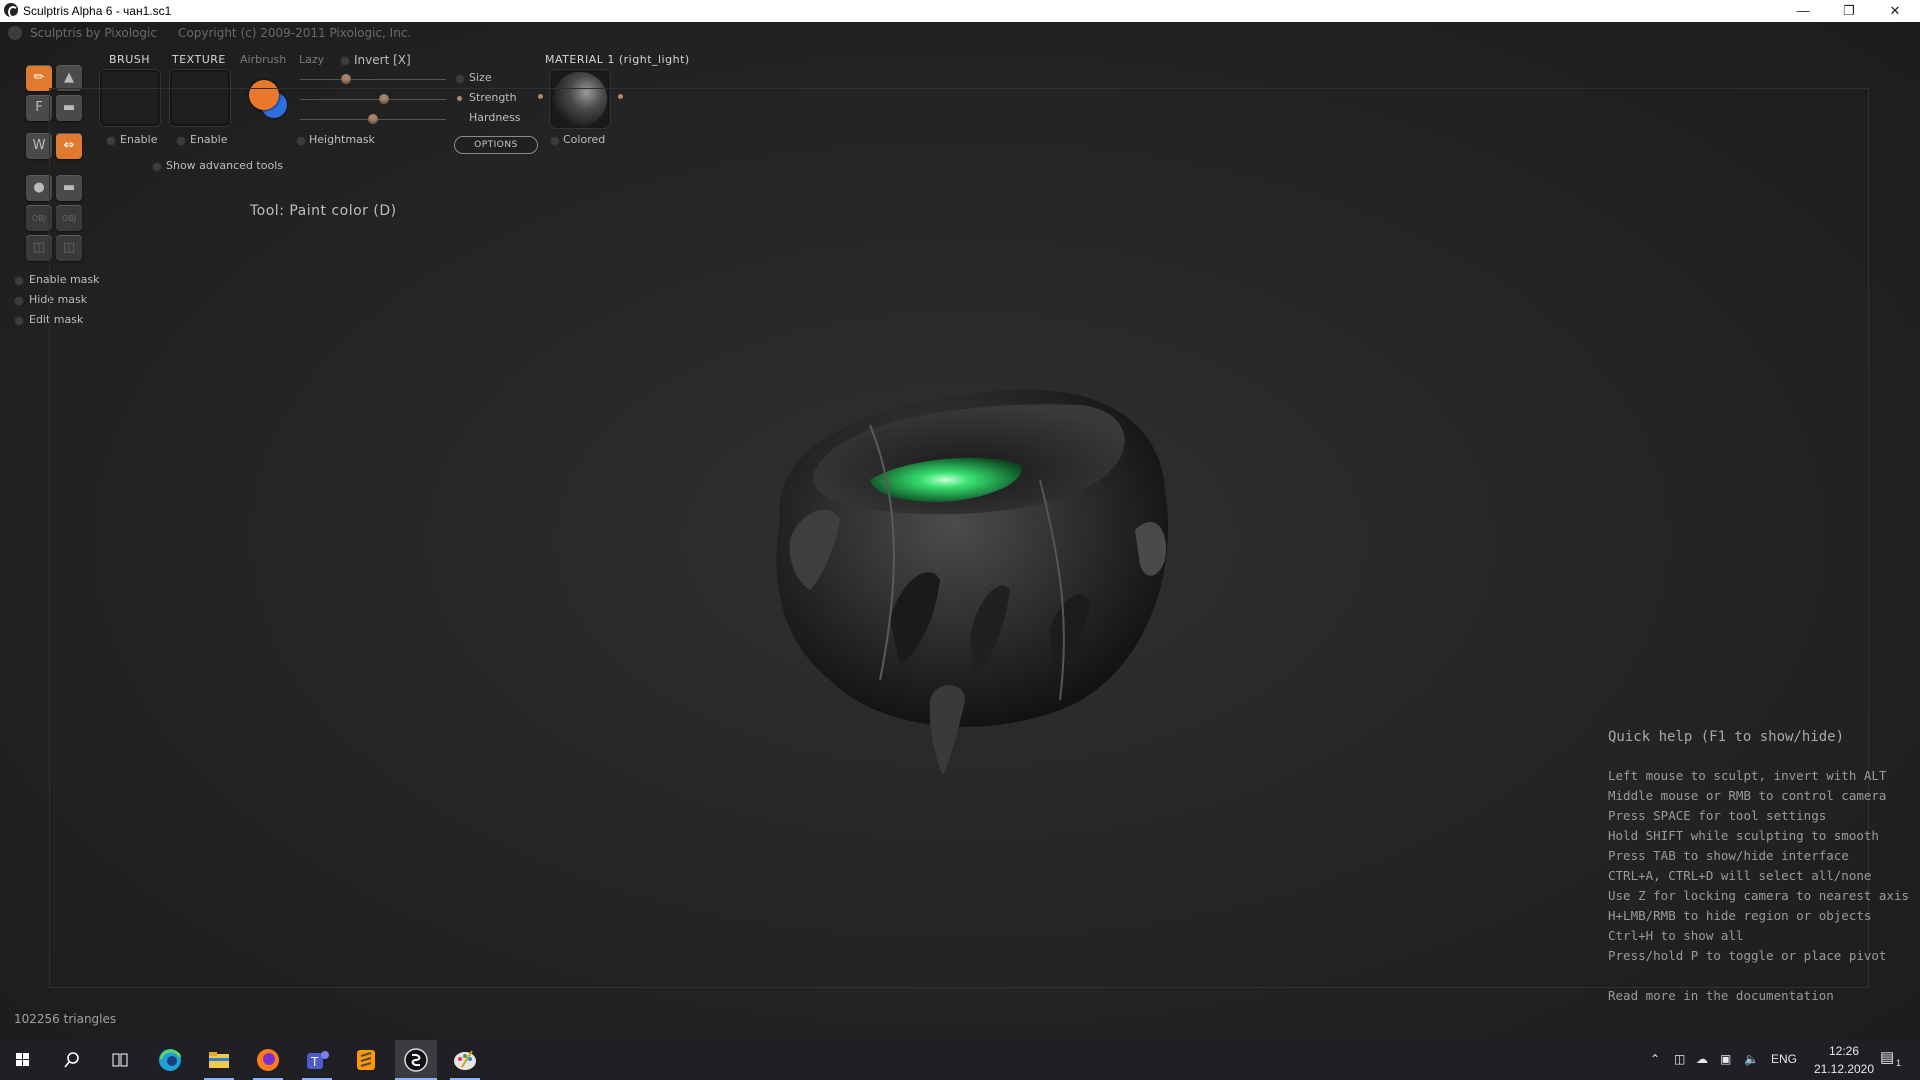  I want to click on window-title-bar: Sculptris Alpha 6 - чан1.sc1 — ❐ ✕, so click(960, 11).